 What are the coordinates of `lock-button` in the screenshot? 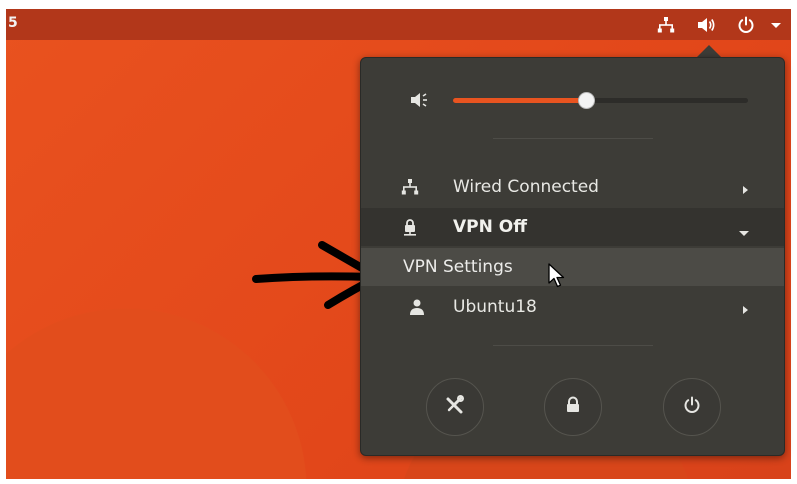 It's located at (573, 407).